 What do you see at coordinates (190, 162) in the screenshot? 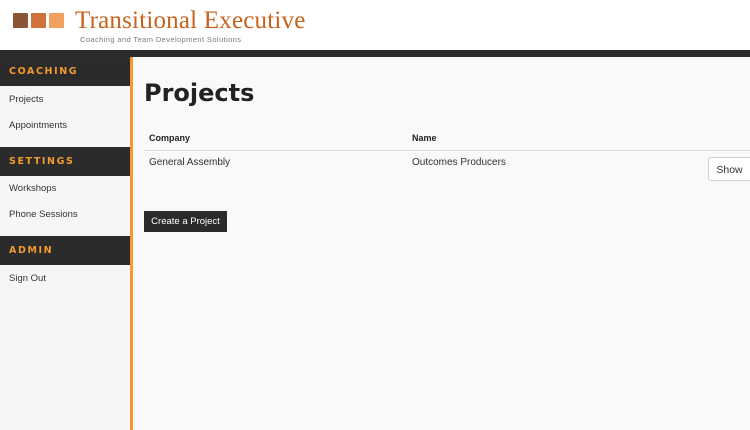
I see `cell-company: General Assembly` at bounding box center [190, 162].